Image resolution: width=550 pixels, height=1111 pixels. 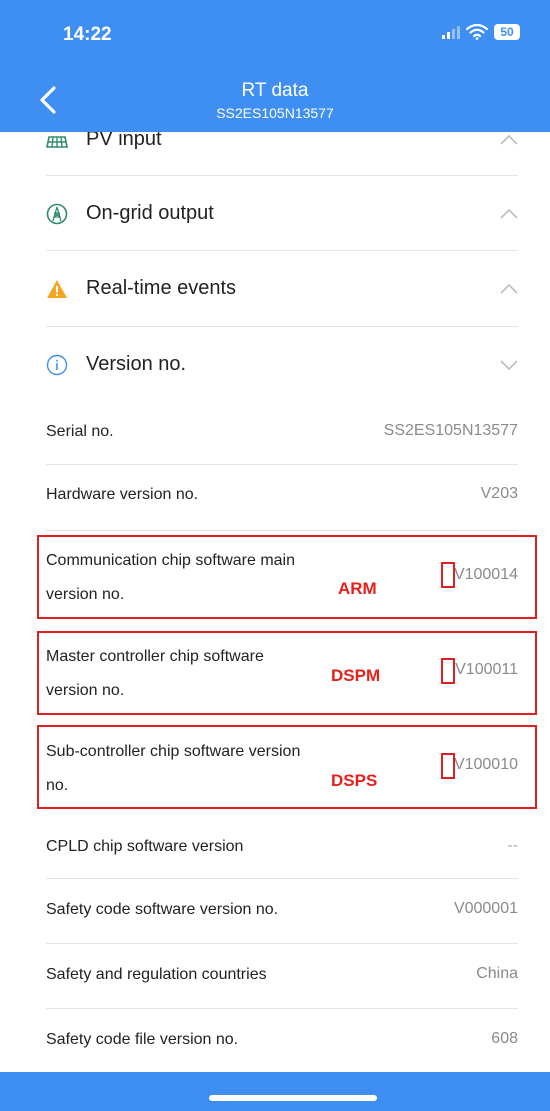 I want to click on warning-icon, so click(x=57, y=288).